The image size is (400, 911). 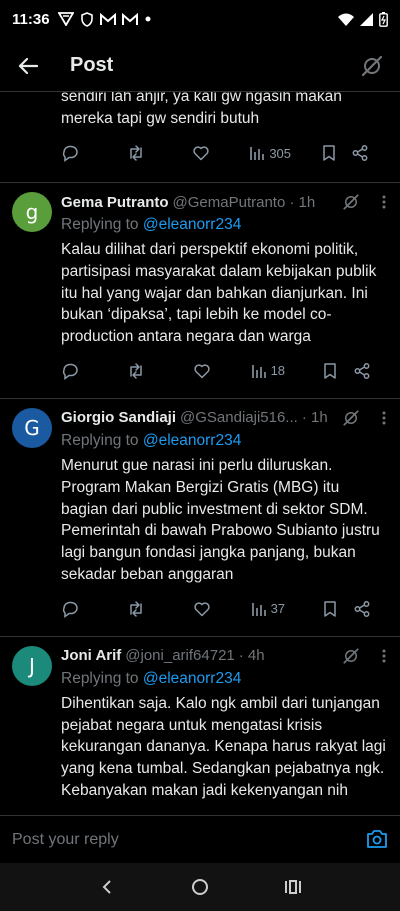 I want to click on signal-icon, so click(x=366, y=19).